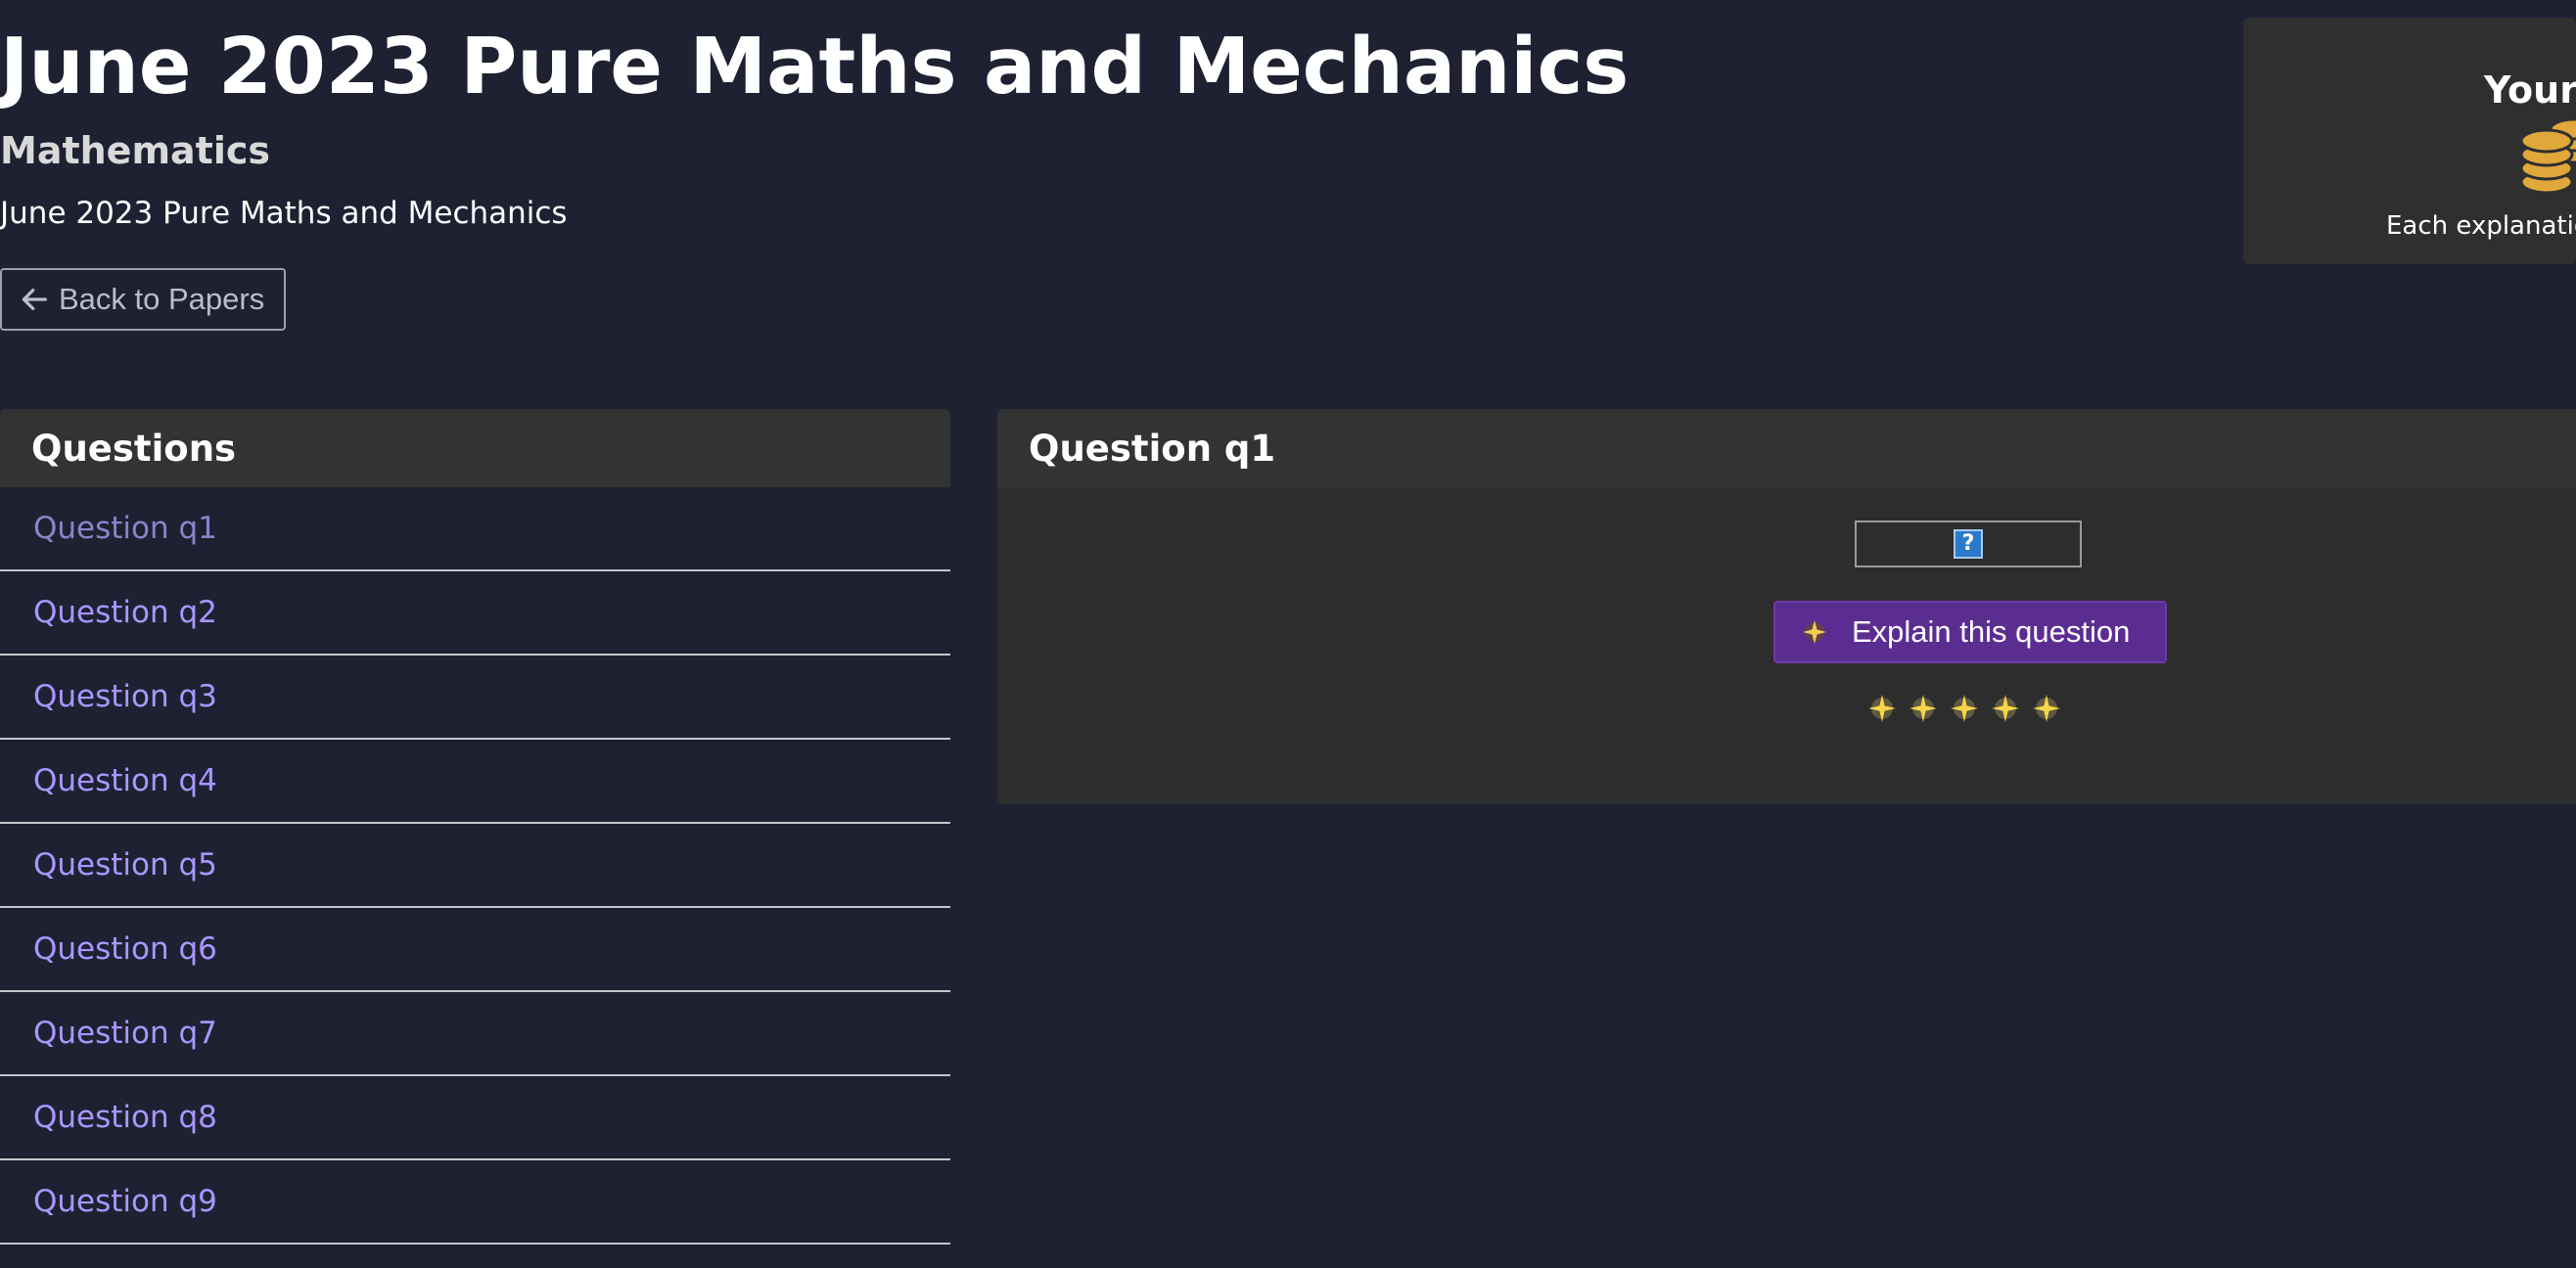  I want to click on back-button-label: Back to Papers, so click(162, 299).